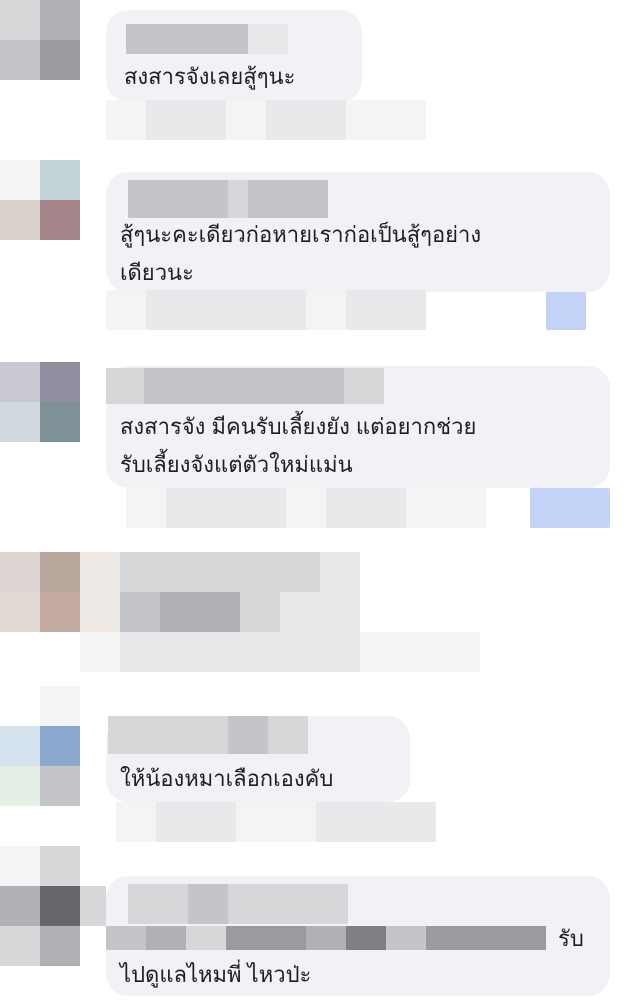 This screenshot has width=630, height=1000. I want to click on comment-text-line-2: เดียวนะ, so click(157, 272).